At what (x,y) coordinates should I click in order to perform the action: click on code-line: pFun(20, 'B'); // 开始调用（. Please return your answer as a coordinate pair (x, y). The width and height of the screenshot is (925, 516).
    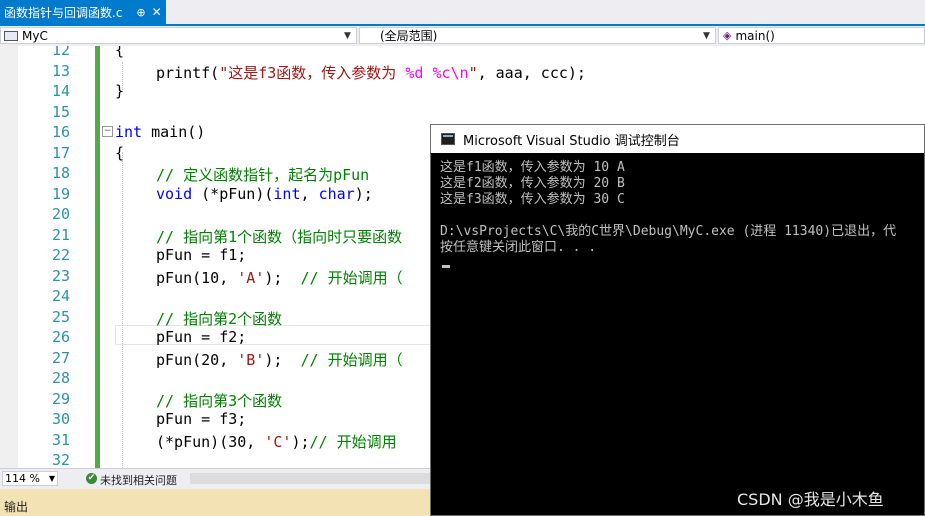
    Looking at the image, I should click on (279, 360).